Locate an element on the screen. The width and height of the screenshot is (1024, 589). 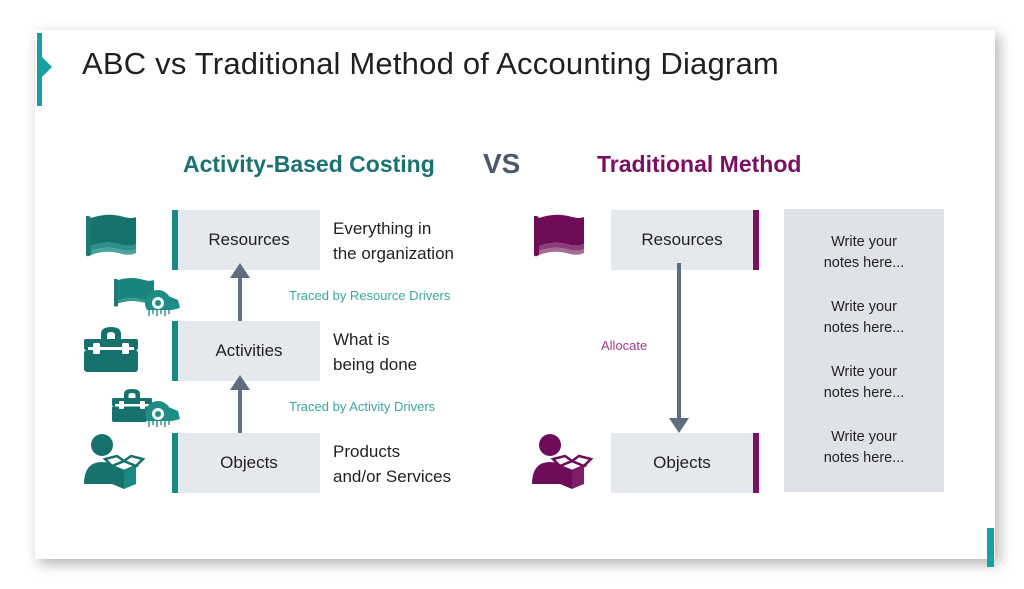
abc-connector-label-resource-drivers: Traced by Resource Drivers is located at coordinates (370, 295).